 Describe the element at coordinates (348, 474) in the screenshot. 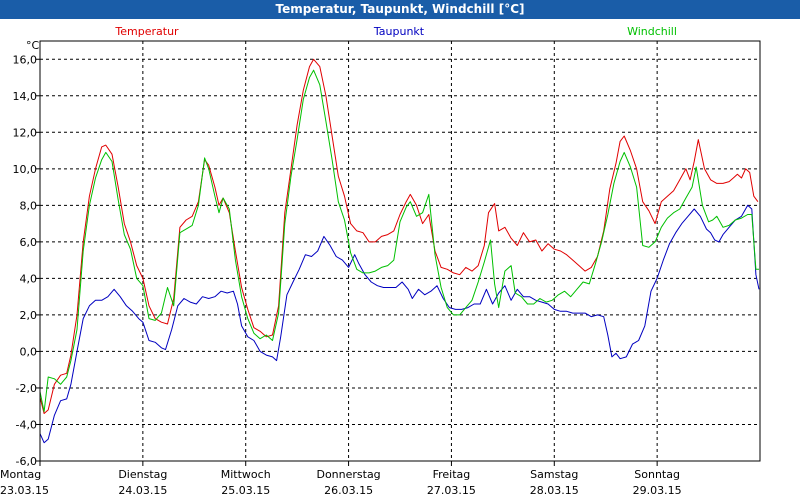

I see `x-tick-label-day: Donnerstag` at that location.